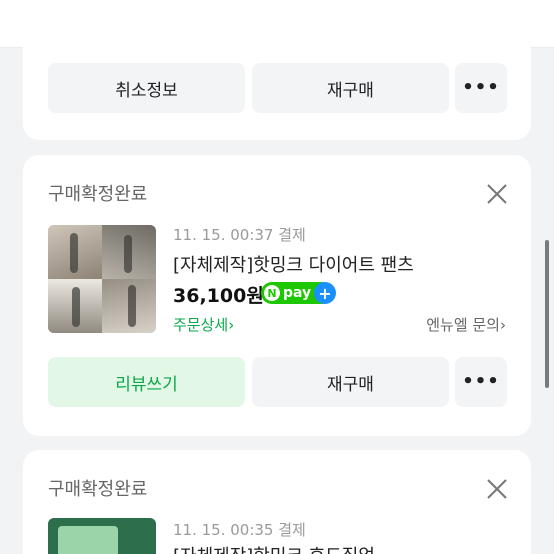 The width and height of the screenshot is (554, 554). Describe the element at coordinates (218, 296) in the screenshot. I see `product-price: 36,100원` at that location.